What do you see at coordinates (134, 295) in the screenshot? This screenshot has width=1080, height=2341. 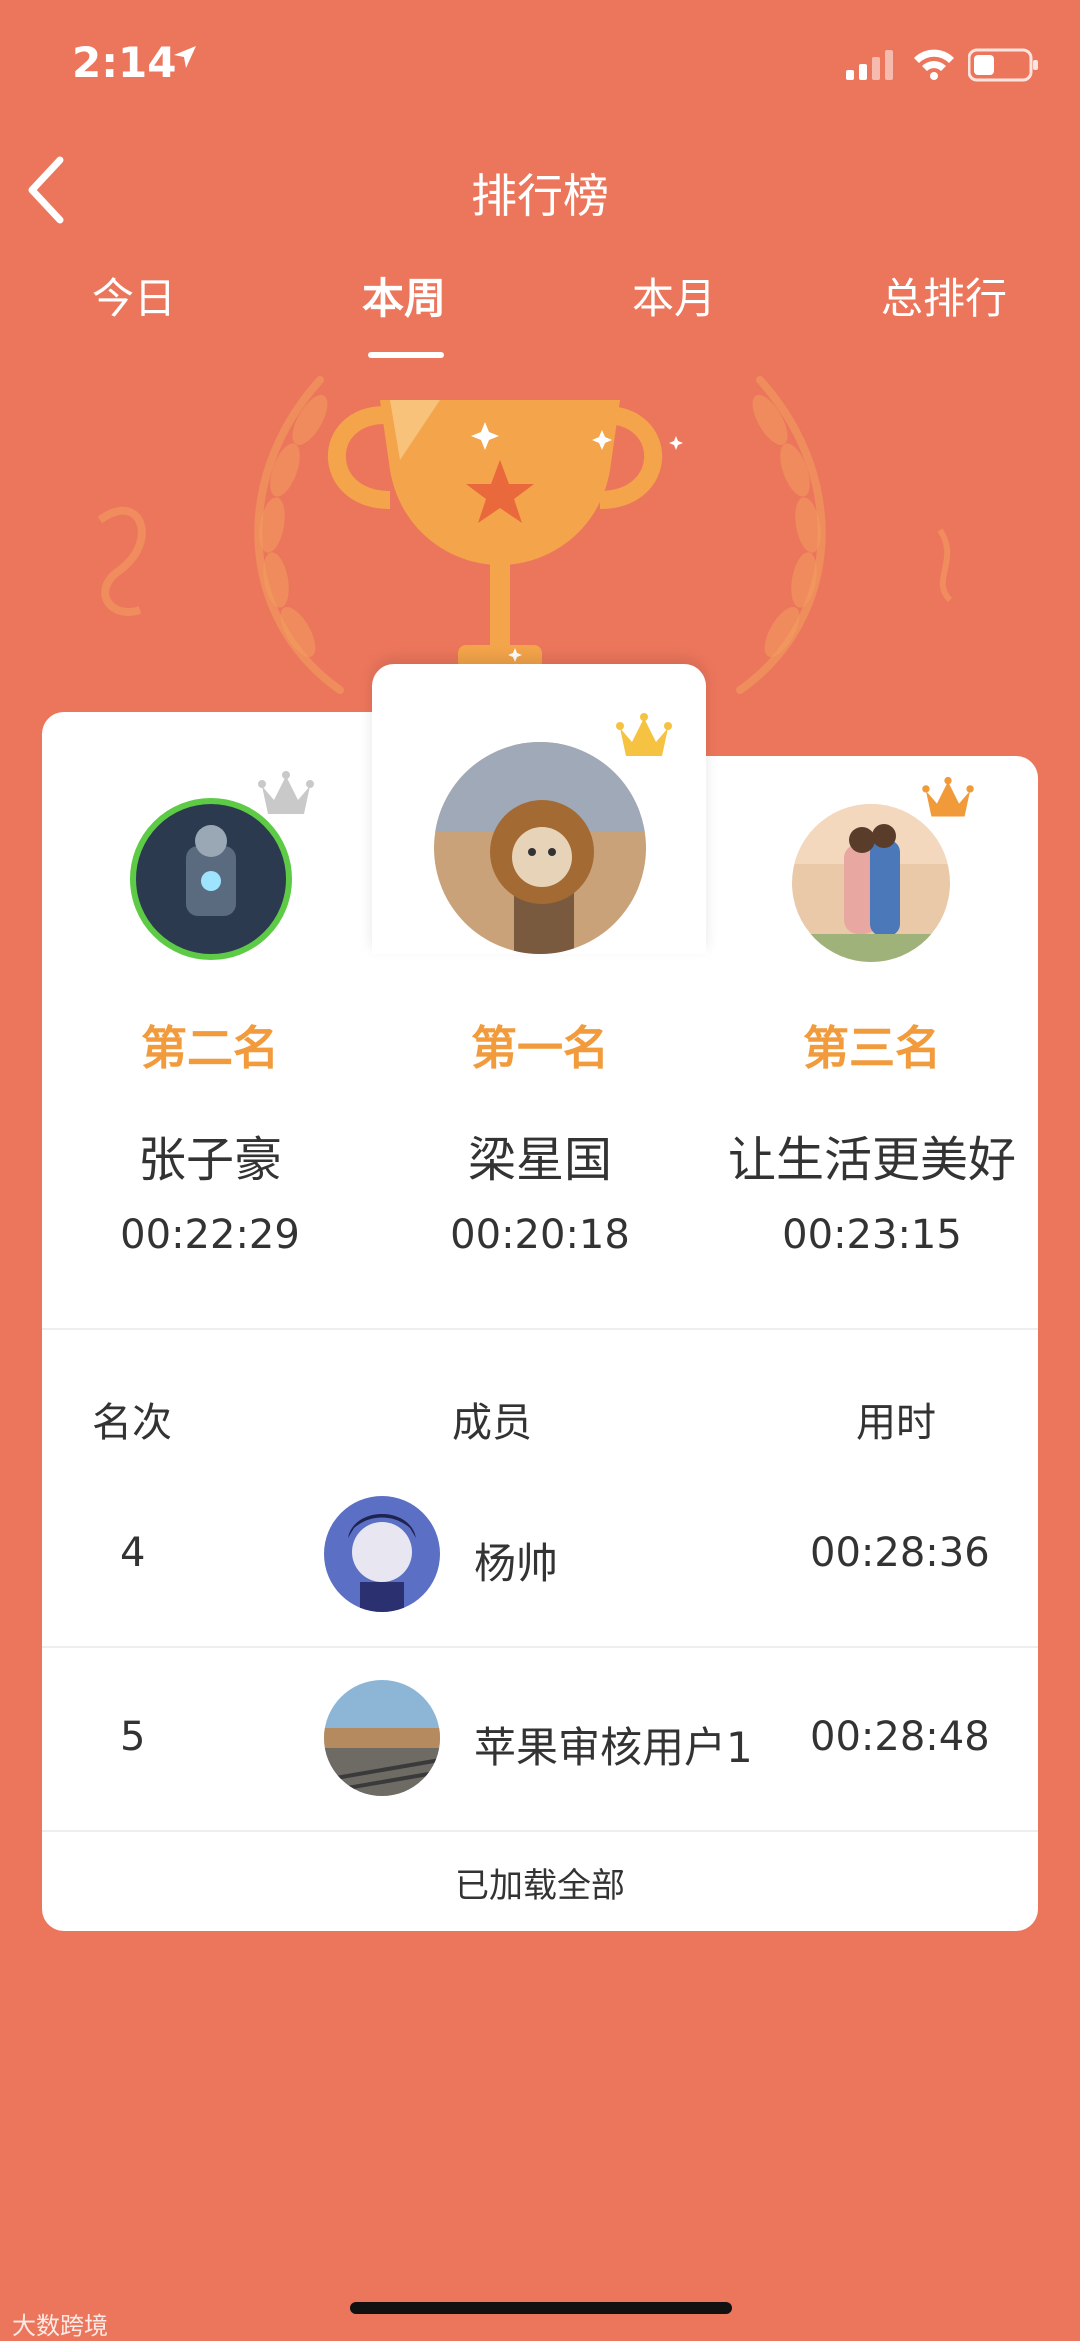 I see `tab-today: 今日` at bounding box center [134, 295].